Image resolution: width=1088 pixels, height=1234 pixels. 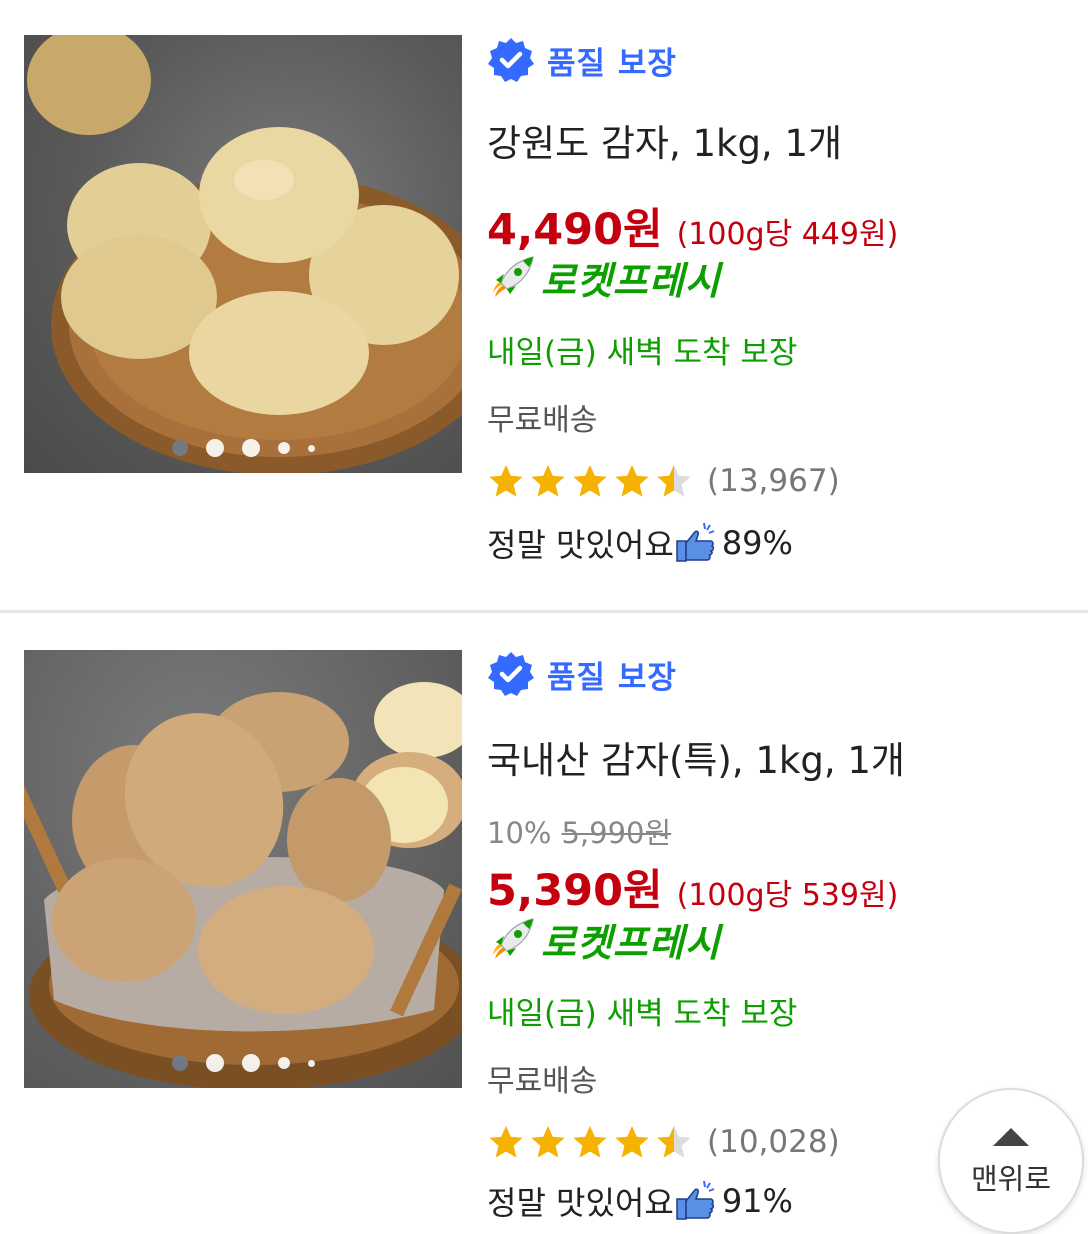 I want to click on review-count: (10,028), so click(x=773, y=1142).